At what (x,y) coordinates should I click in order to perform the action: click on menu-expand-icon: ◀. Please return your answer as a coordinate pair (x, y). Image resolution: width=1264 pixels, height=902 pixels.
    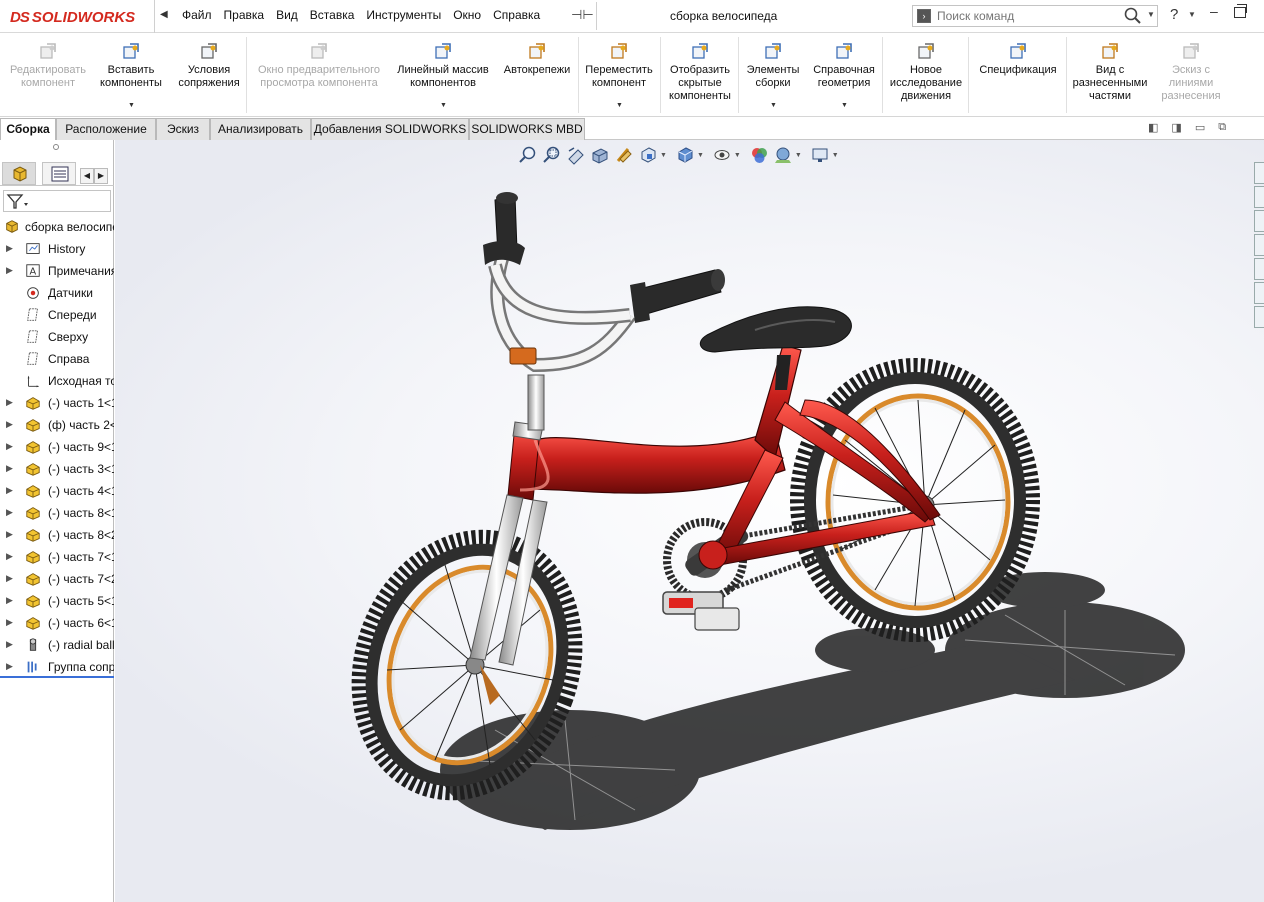
    Looking at the image, I should click on (164, 14).